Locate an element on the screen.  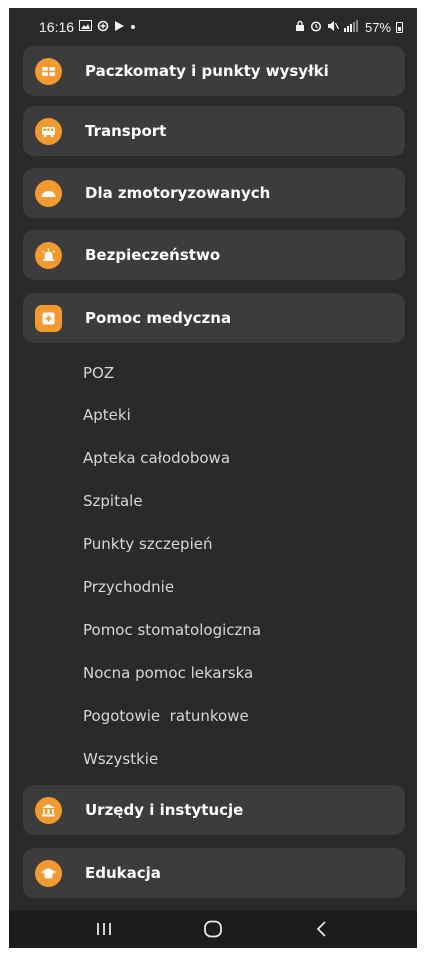
category-transport: Transport is located at coordinates (214, 131).